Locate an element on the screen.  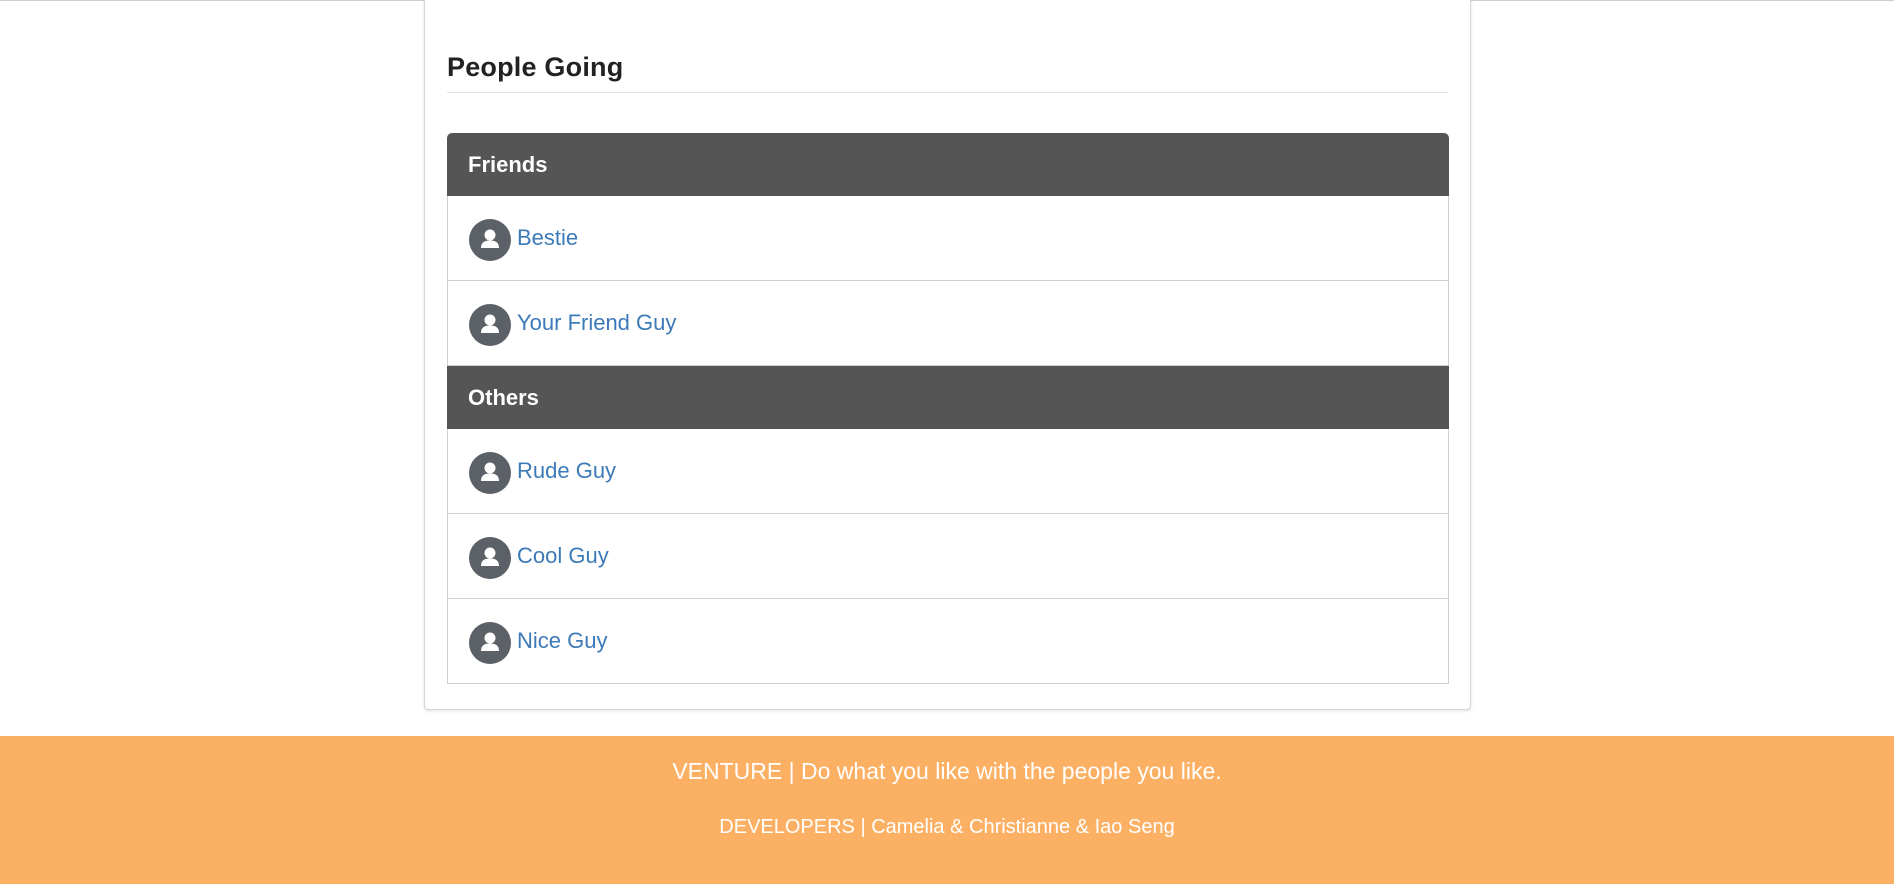
list-item: Bestie is located at coordinates (948, 238).